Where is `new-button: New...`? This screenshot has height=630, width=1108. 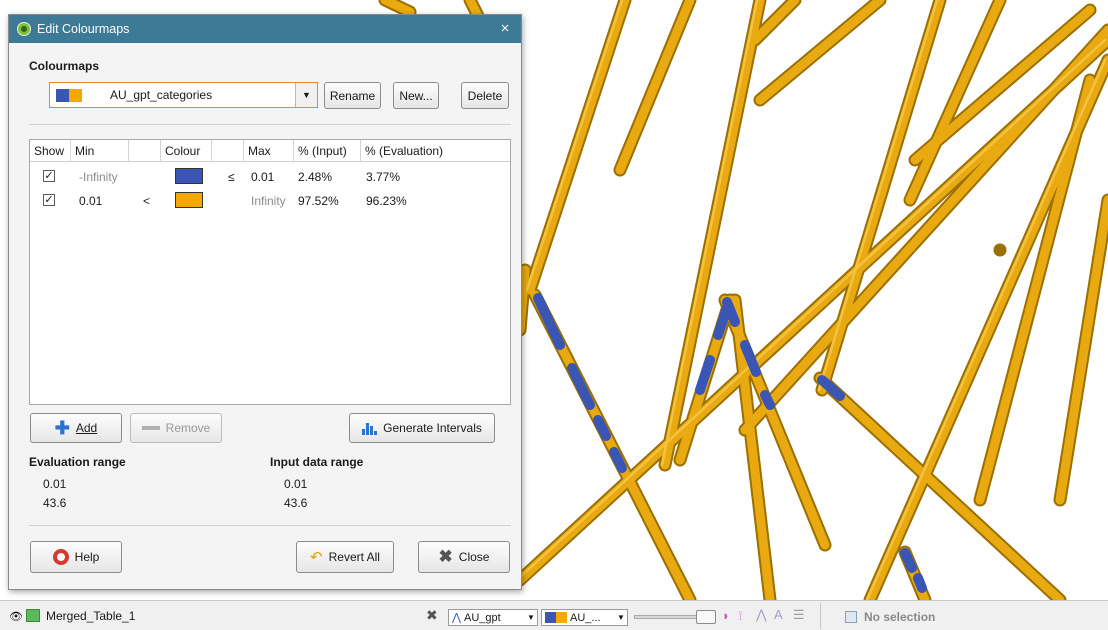 new-button: New... is located at coordinates (416, 95).